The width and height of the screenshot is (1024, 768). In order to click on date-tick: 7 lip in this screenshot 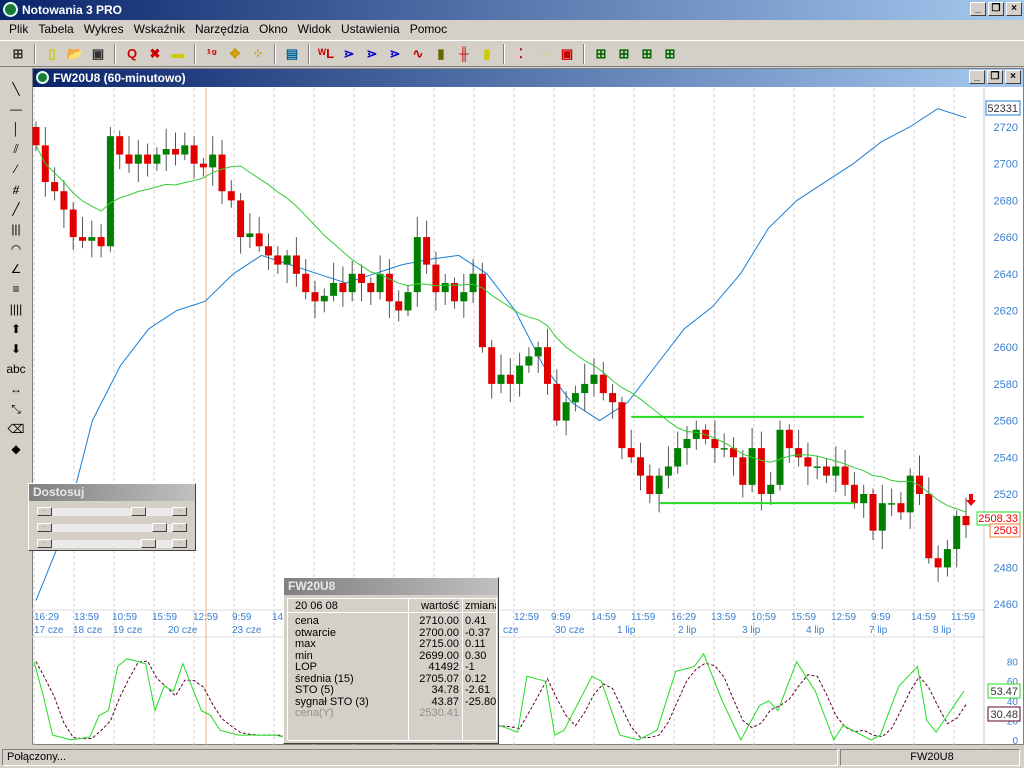, I will do `click(878, 630)`.